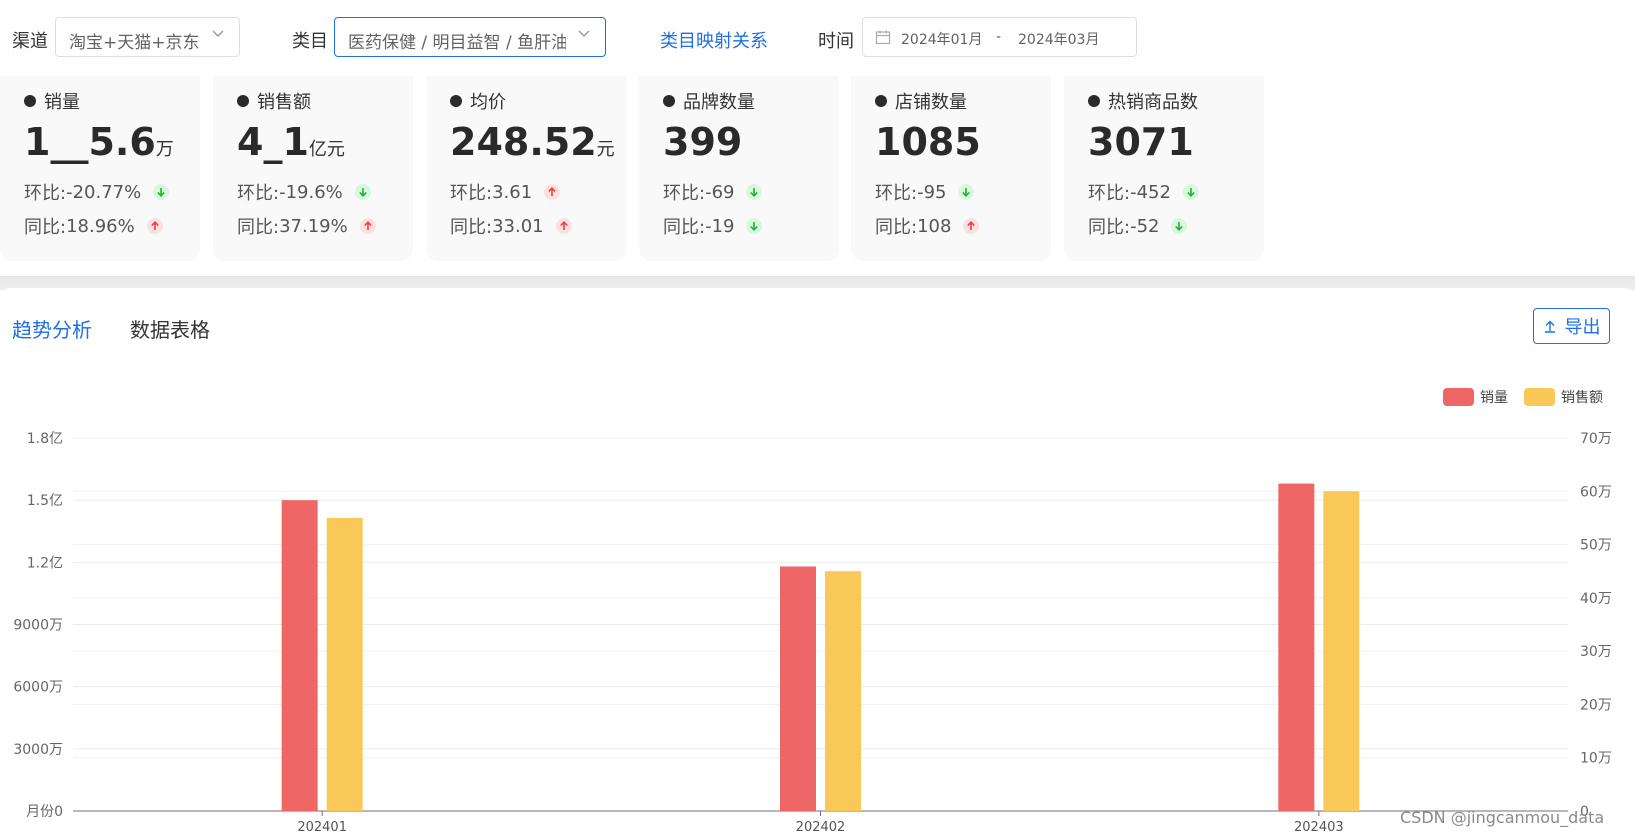 This screenshot has width=1635, height=837. Describe the element at coordinates (1319, 827) in the screenshot. I see `x-tick-label: 202403` at that location.